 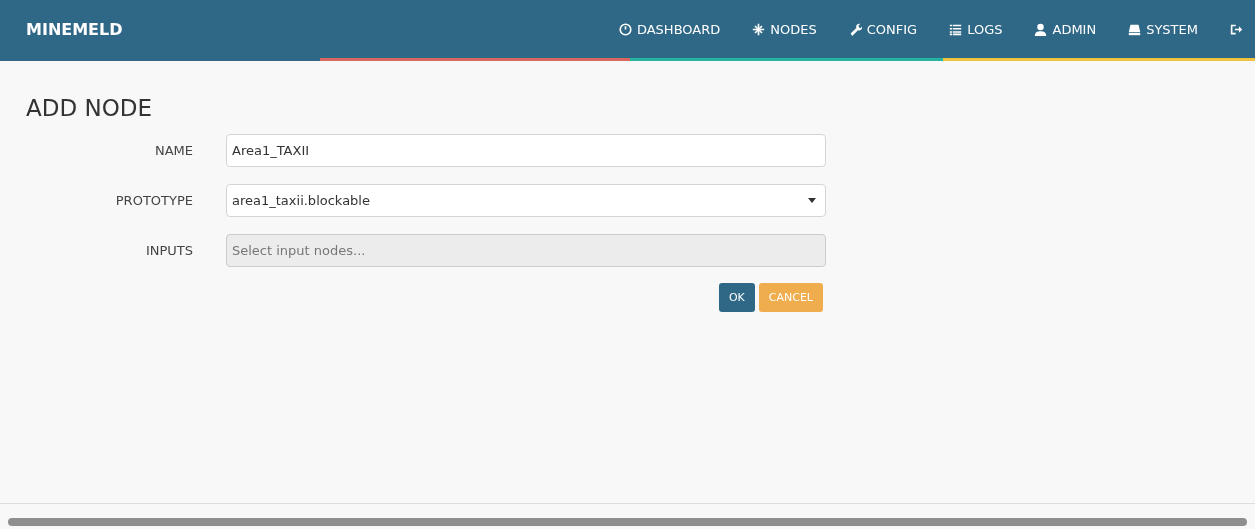 I want to click on wrench-icon, so click(x=855, y=29).